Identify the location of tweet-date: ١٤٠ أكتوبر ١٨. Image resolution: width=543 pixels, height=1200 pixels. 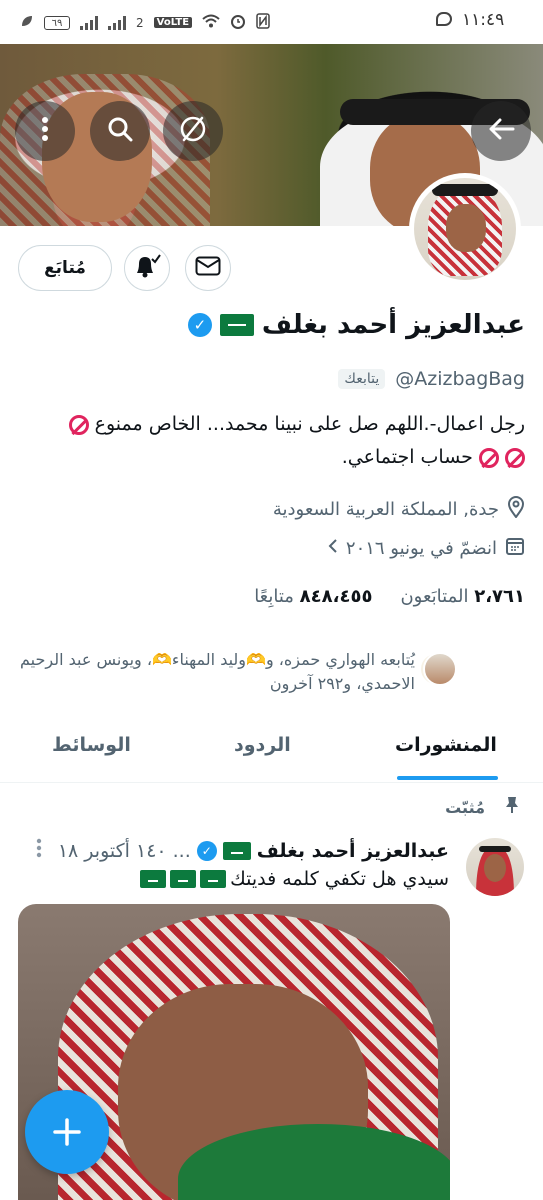
(112, 850).